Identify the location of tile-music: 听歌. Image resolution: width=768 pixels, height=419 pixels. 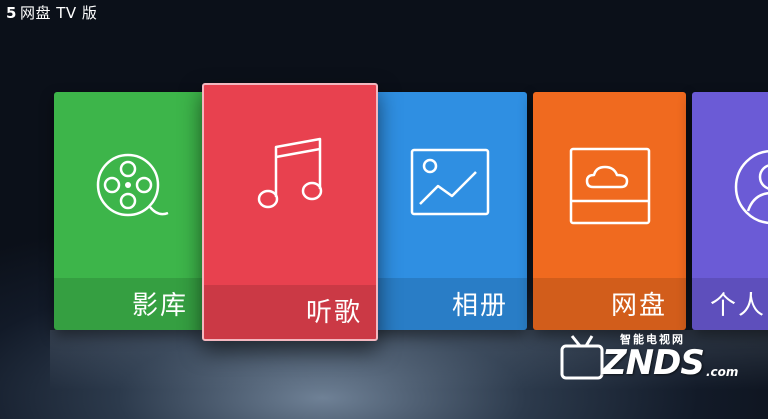
(290, 212).